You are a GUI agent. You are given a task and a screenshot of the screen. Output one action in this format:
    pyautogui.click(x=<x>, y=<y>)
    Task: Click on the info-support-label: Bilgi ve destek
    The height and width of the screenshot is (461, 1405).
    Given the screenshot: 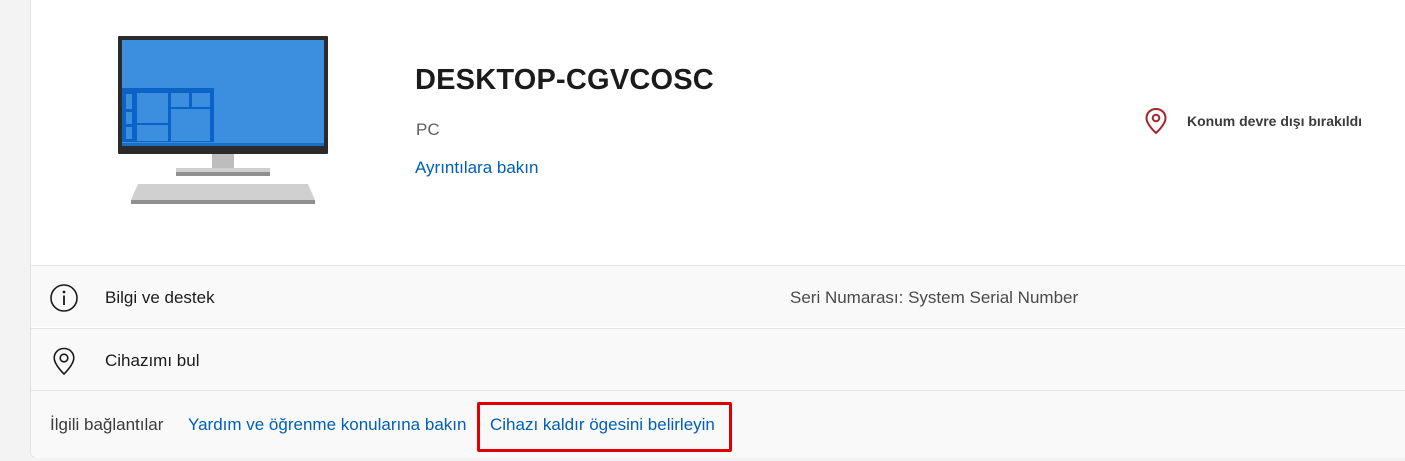 What is the action you would take?
    pyautogui.click(x=160, y=297)
    